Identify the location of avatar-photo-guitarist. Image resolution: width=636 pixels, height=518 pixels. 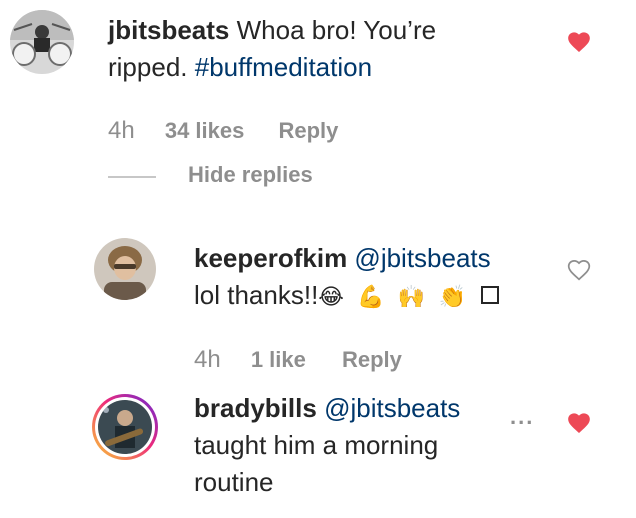
(125, 427).